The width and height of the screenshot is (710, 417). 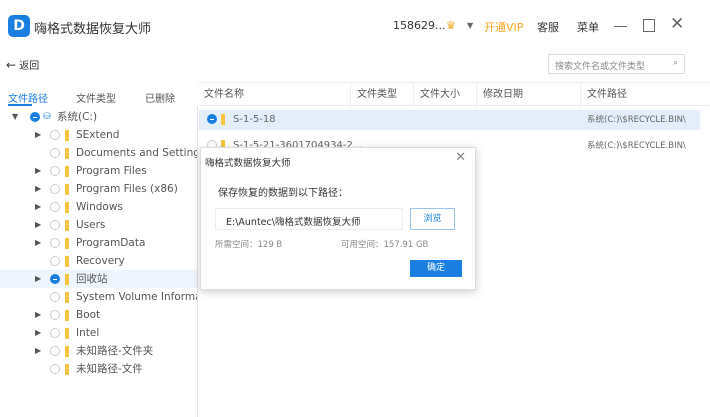 I want to click on tree-item: ▶ Users, so click(x=98, y=225).